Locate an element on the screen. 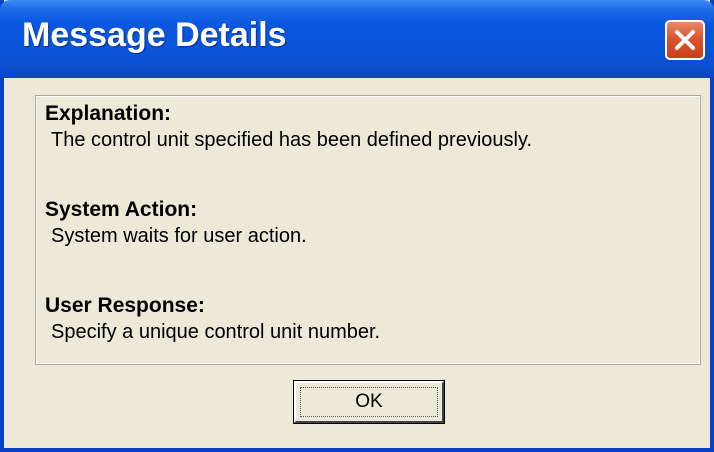  user-response-text: Specify a unique control unit number. is located at coordinates (216, 332).